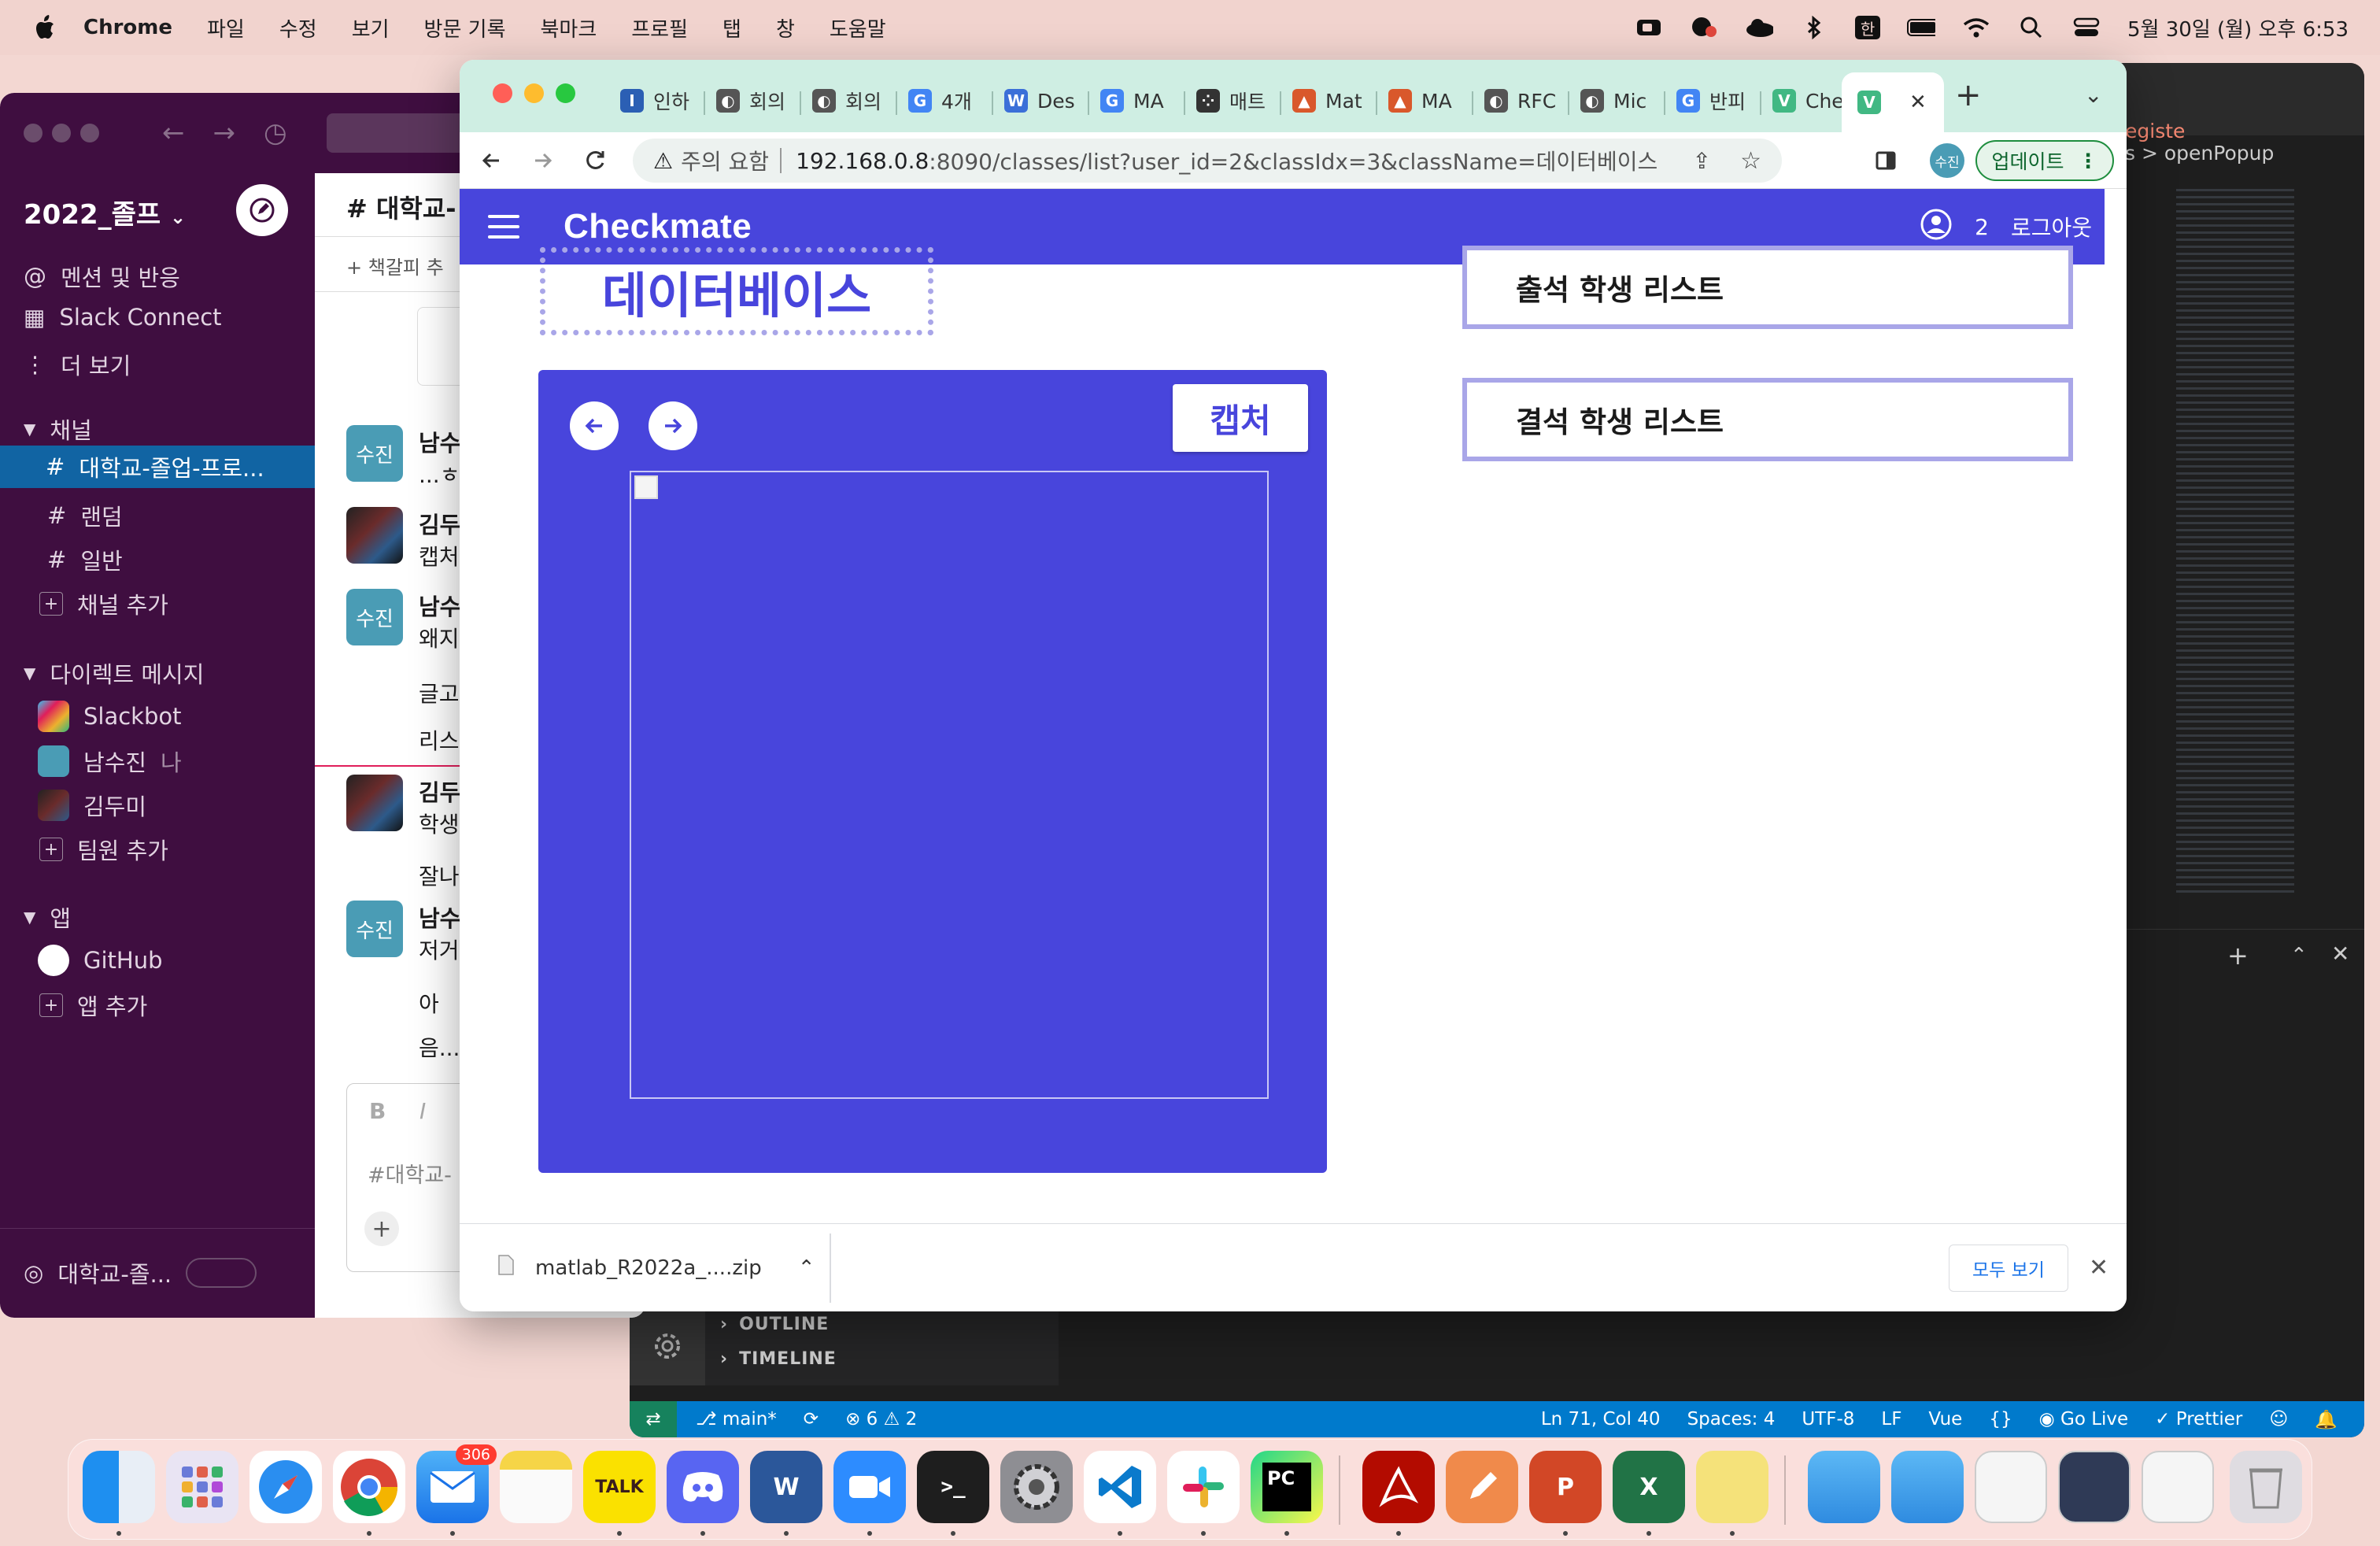 The width and height of the screenshot is (2380, 1546). I want to click on tab-search-chevron-icon: ⌄, so click(2093, 95).